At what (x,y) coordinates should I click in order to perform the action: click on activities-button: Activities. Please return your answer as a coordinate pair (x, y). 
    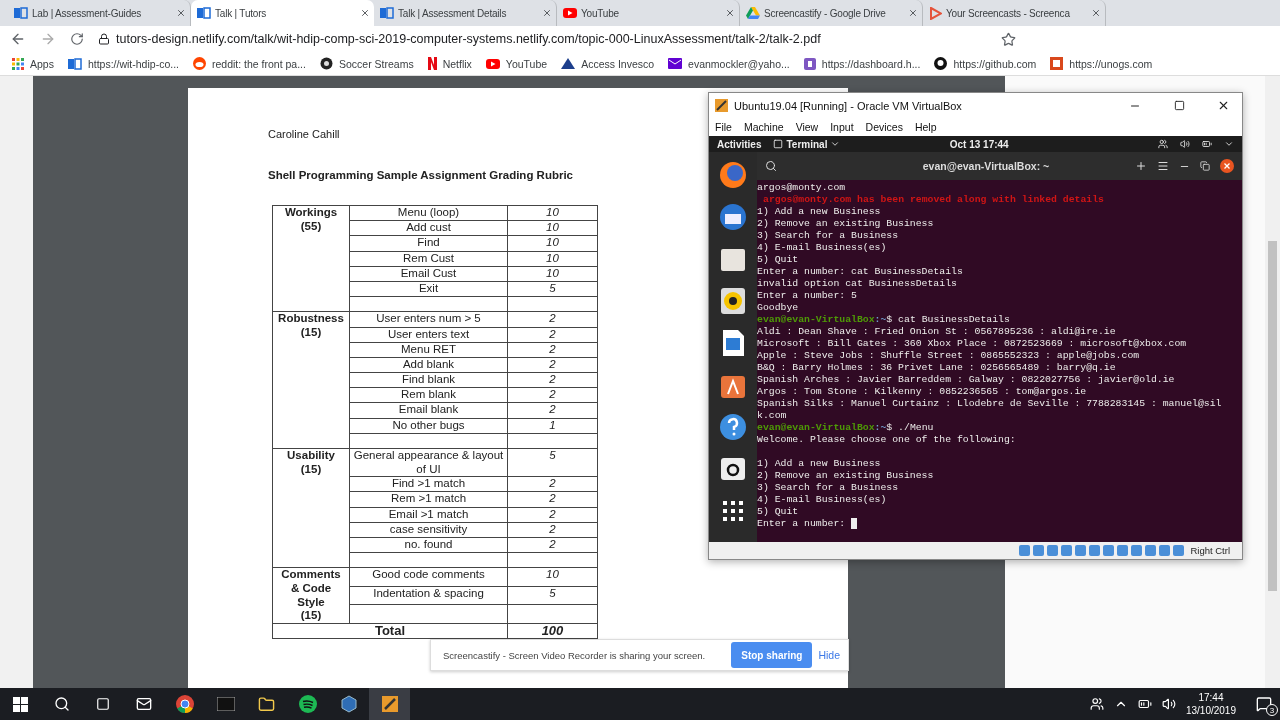
    Looking at the image, I should click on (739, 144).